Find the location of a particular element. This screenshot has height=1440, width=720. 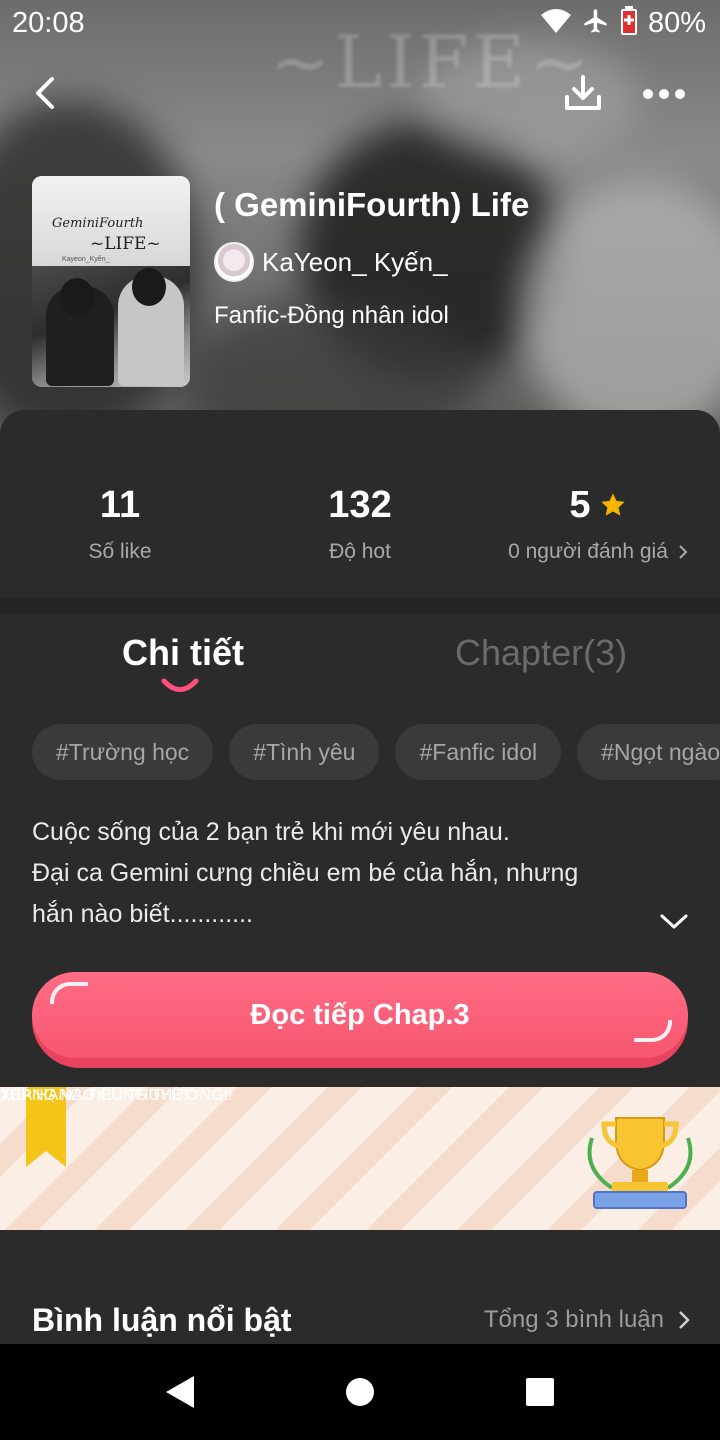

star-icon is located at coordinates (612, 504).